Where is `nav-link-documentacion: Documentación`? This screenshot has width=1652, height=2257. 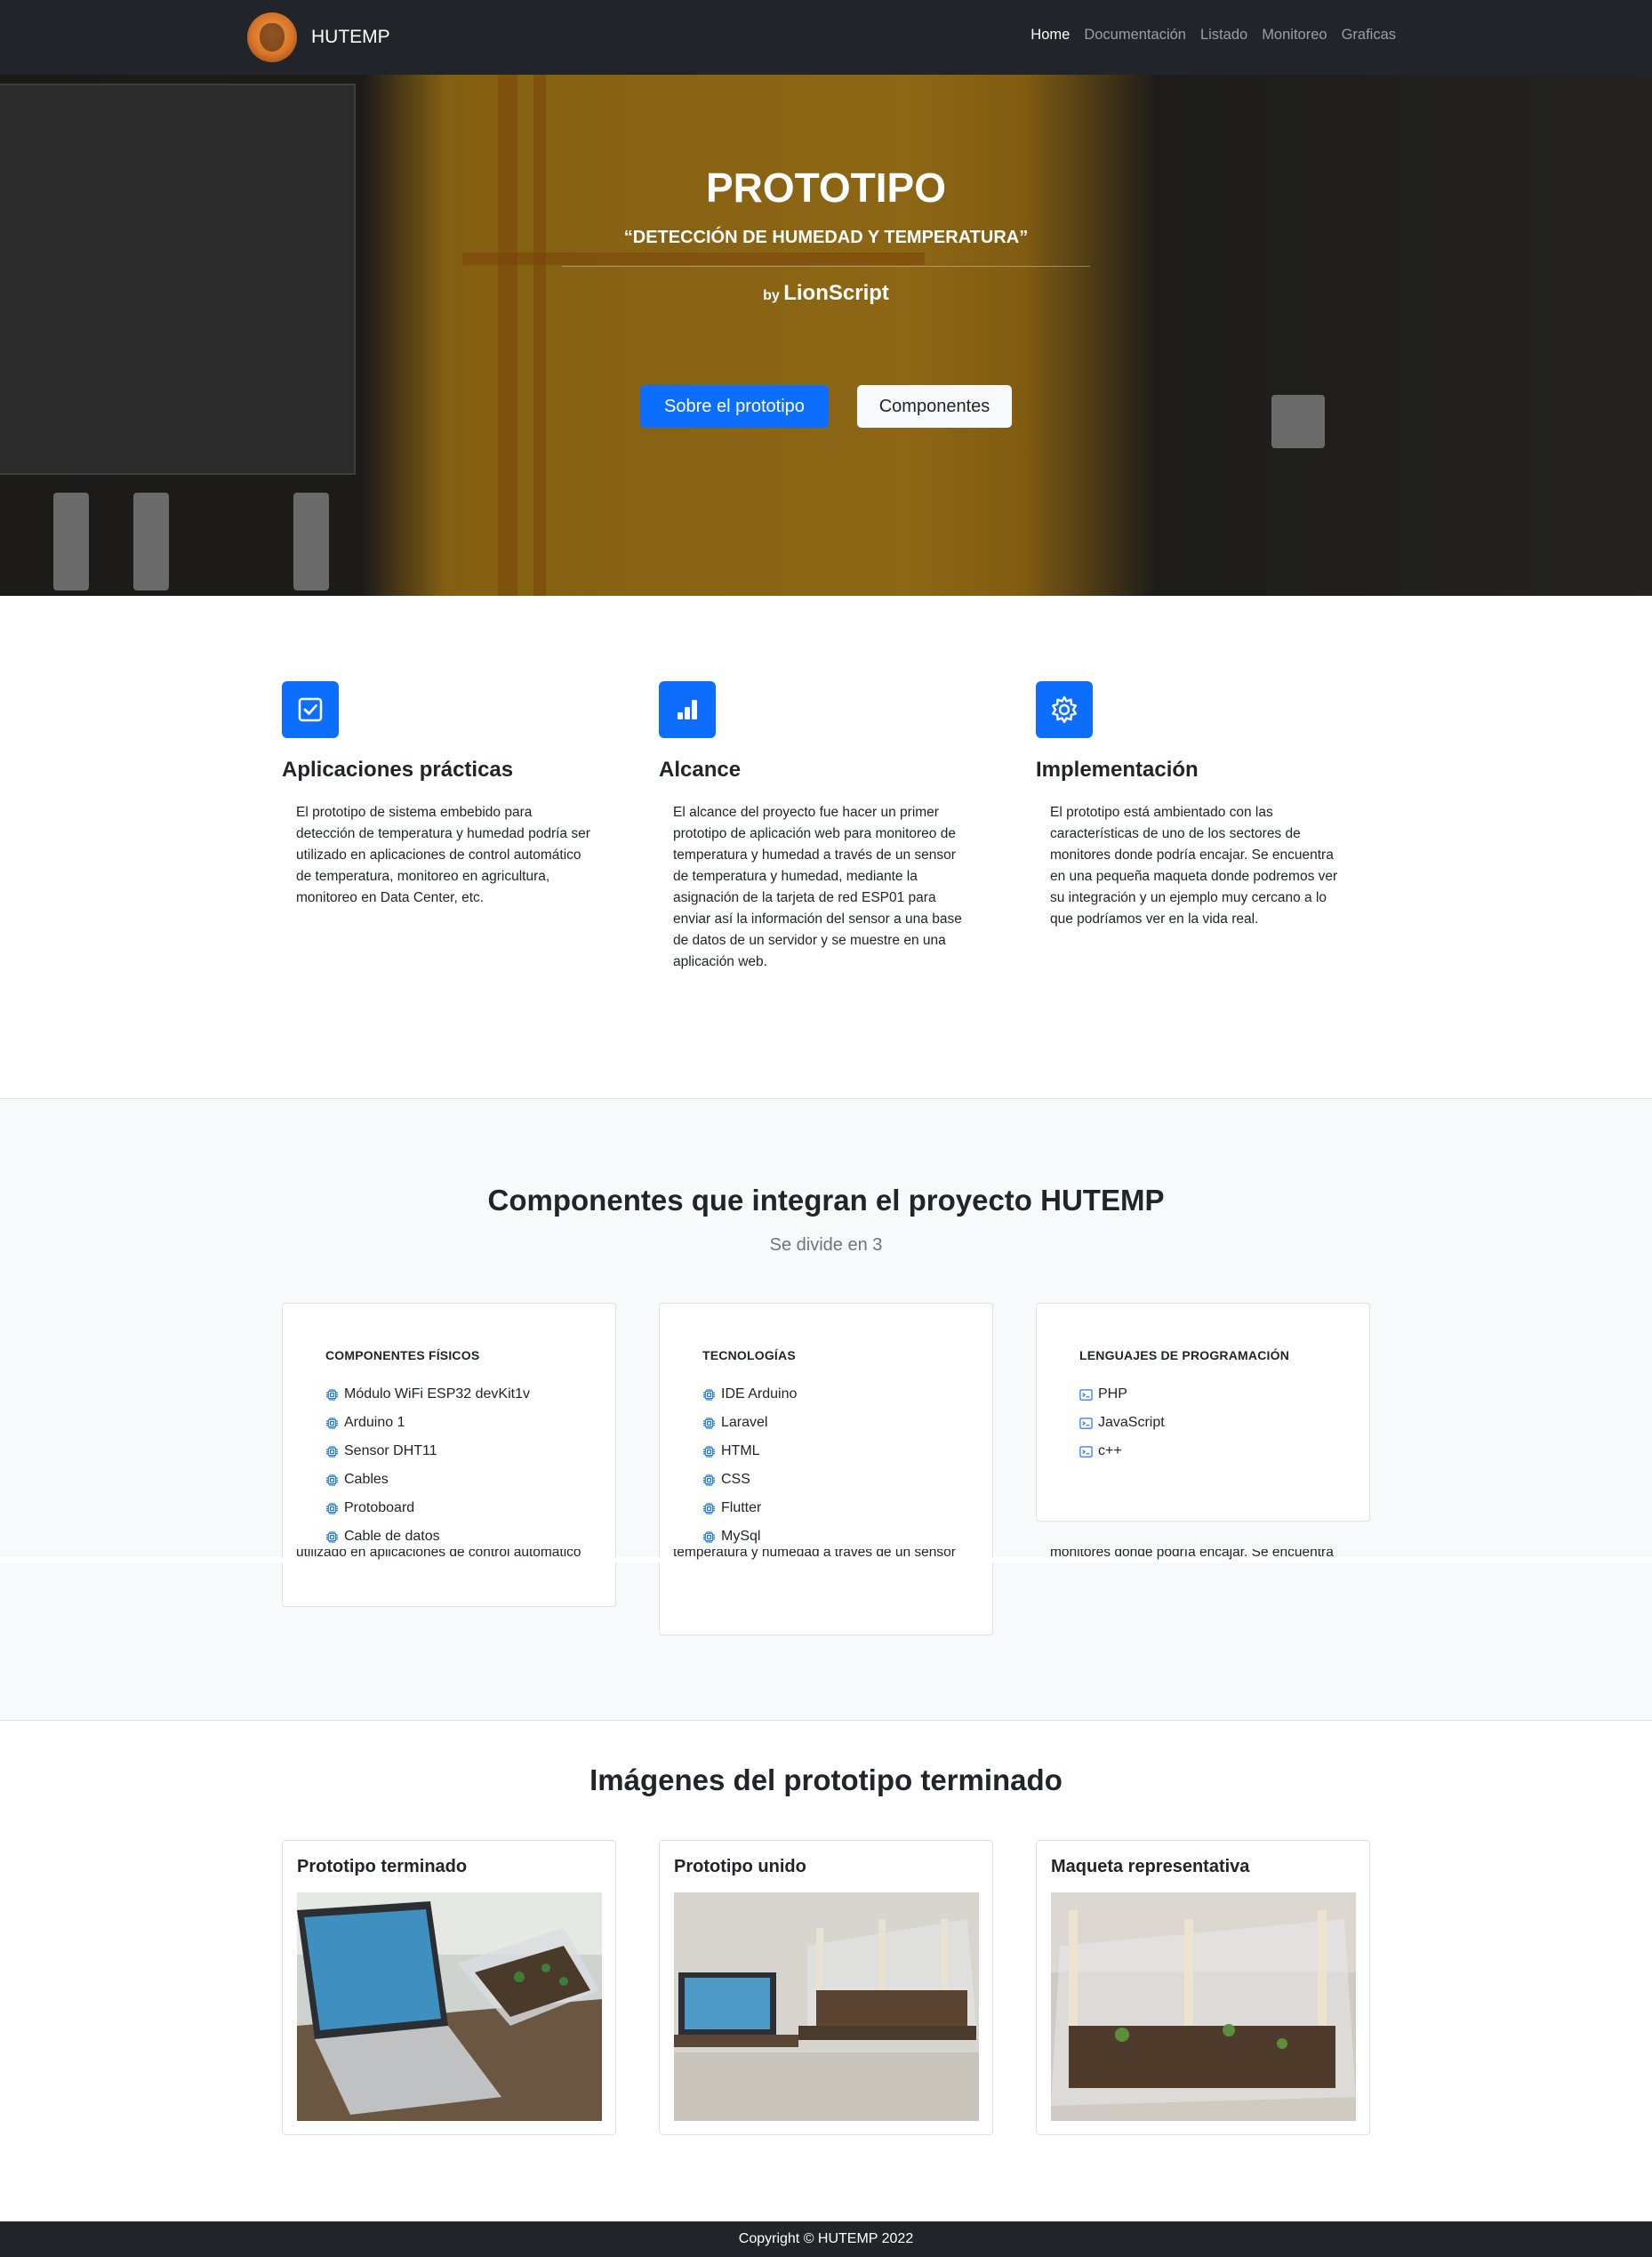 nav-link-documentacion: Documentación is located at coordinates (1135, 35).